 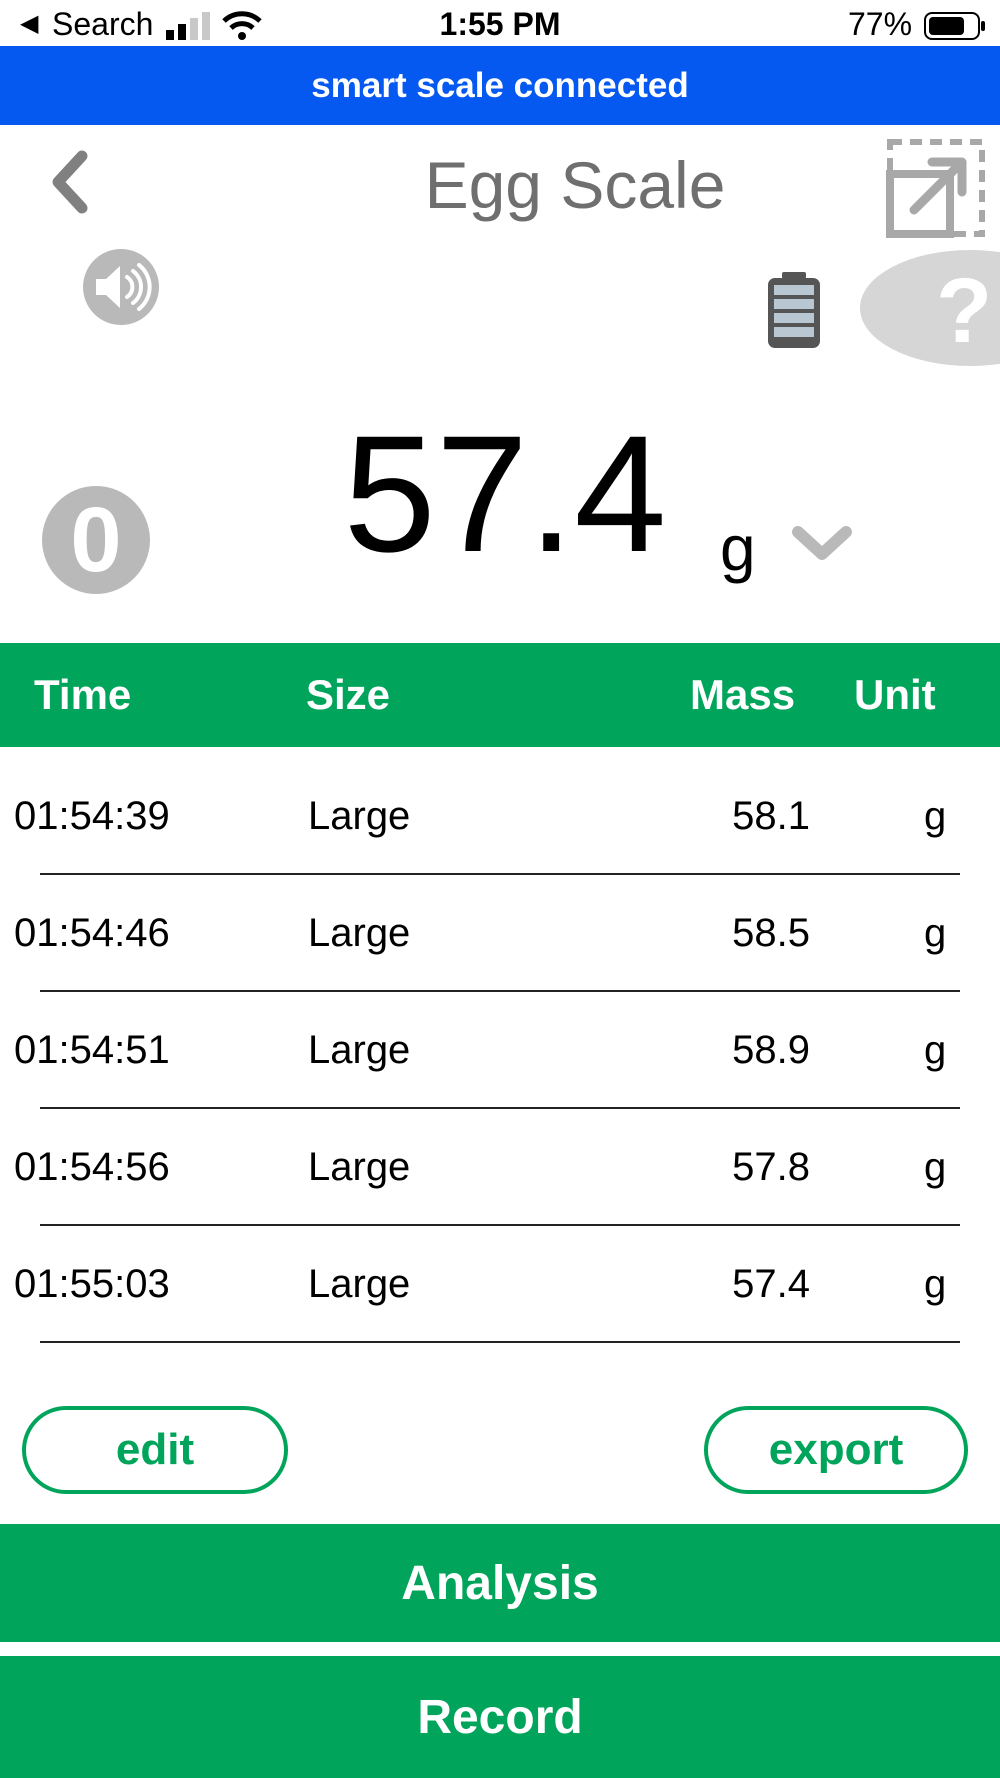 What do you see at coordinates (29, 24) in the screenshot?
I see `back-arrow-icon: ◀` at bounding box center [29, 24].